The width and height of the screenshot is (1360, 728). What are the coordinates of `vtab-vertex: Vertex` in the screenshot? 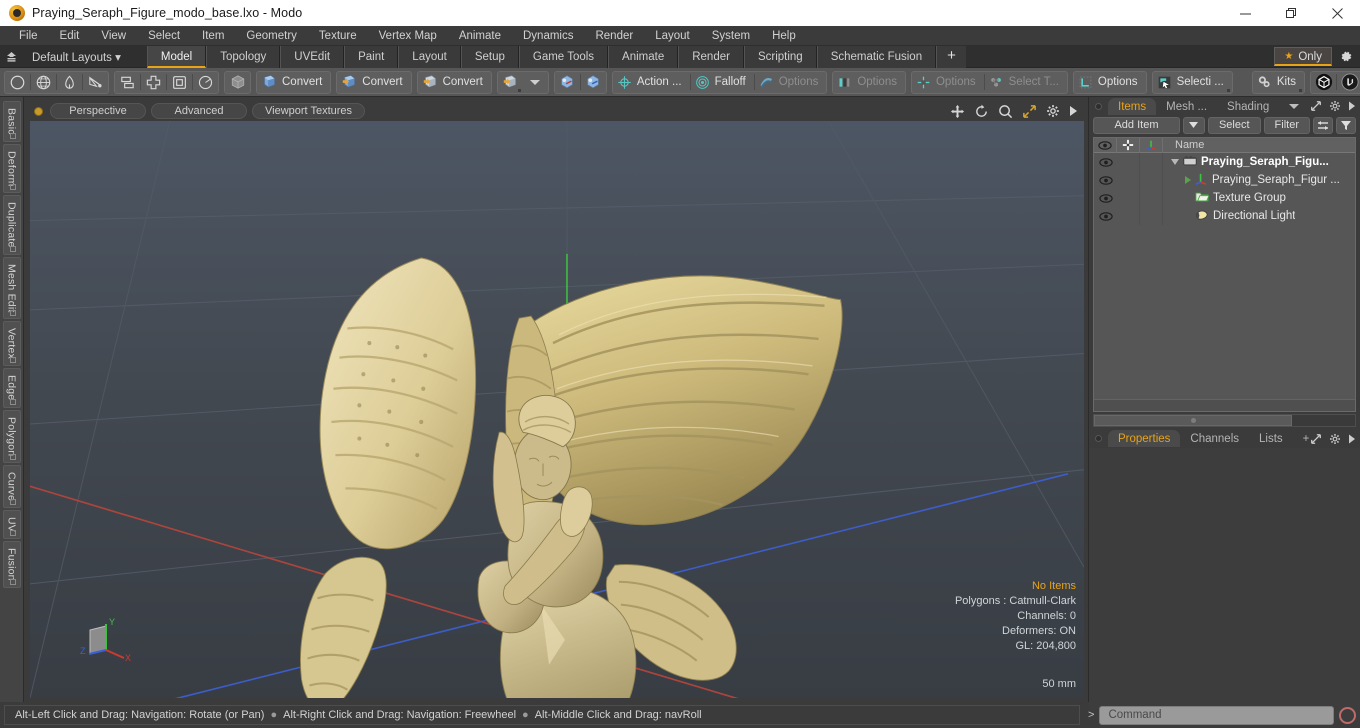 It's located at (11, 344).